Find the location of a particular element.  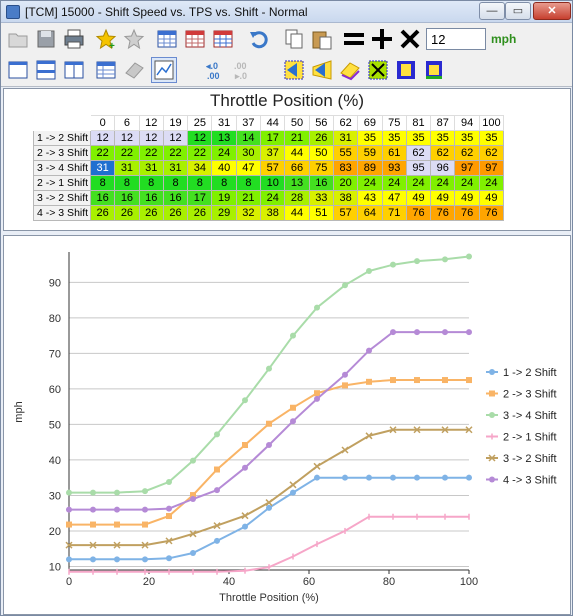

table-cell: 61 is located at coordinates (394, 153).